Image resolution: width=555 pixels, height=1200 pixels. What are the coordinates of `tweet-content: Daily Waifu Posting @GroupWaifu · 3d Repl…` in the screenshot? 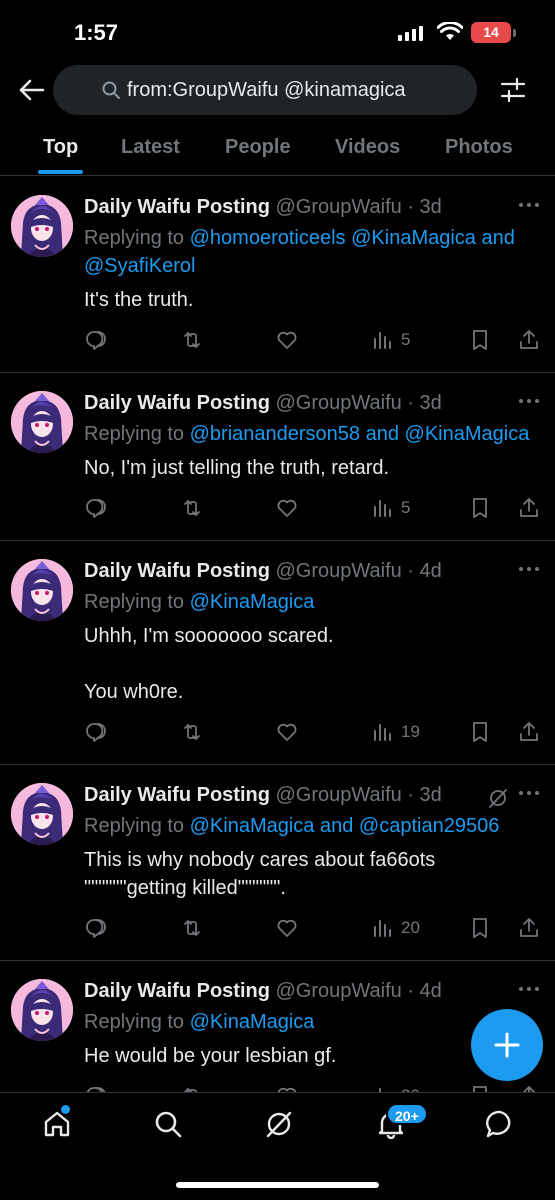 It's located at (319, 456).